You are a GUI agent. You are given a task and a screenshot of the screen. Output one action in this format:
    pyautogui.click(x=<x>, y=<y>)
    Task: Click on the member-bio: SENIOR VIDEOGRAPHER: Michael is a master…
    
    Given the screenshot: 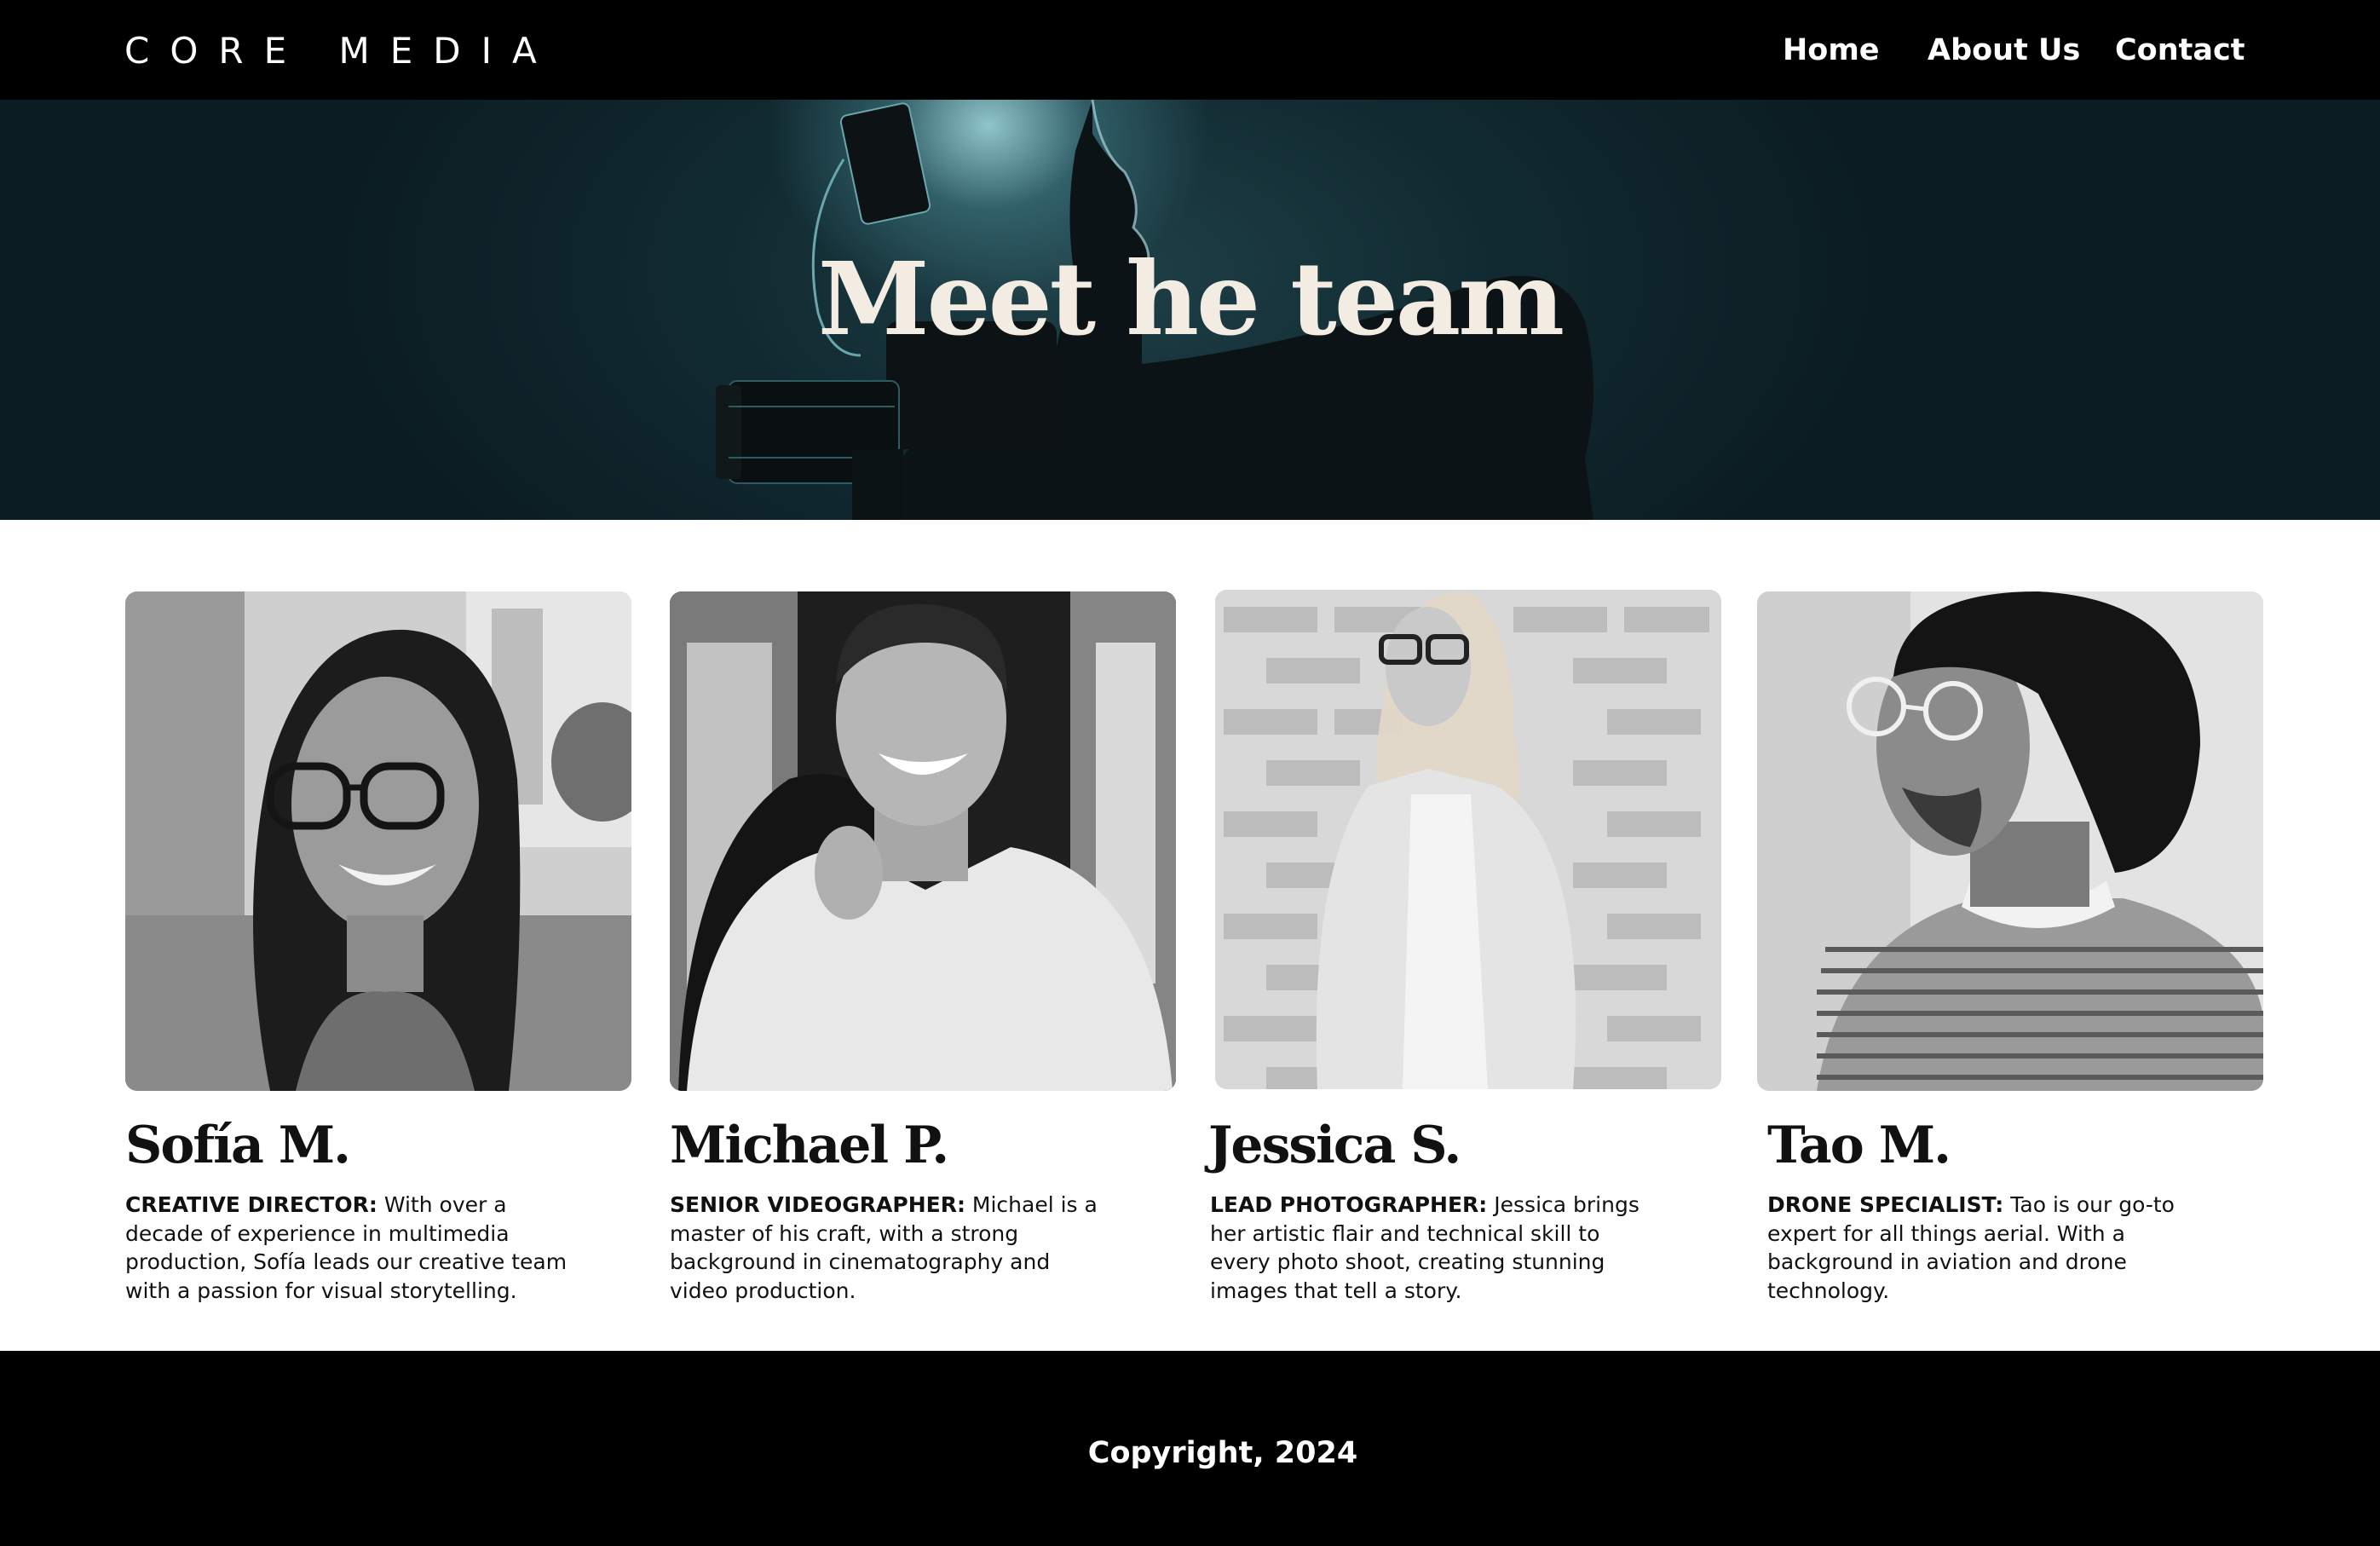 What is the action you would take?
    pyautogui.click(x=892, y=1248)
    